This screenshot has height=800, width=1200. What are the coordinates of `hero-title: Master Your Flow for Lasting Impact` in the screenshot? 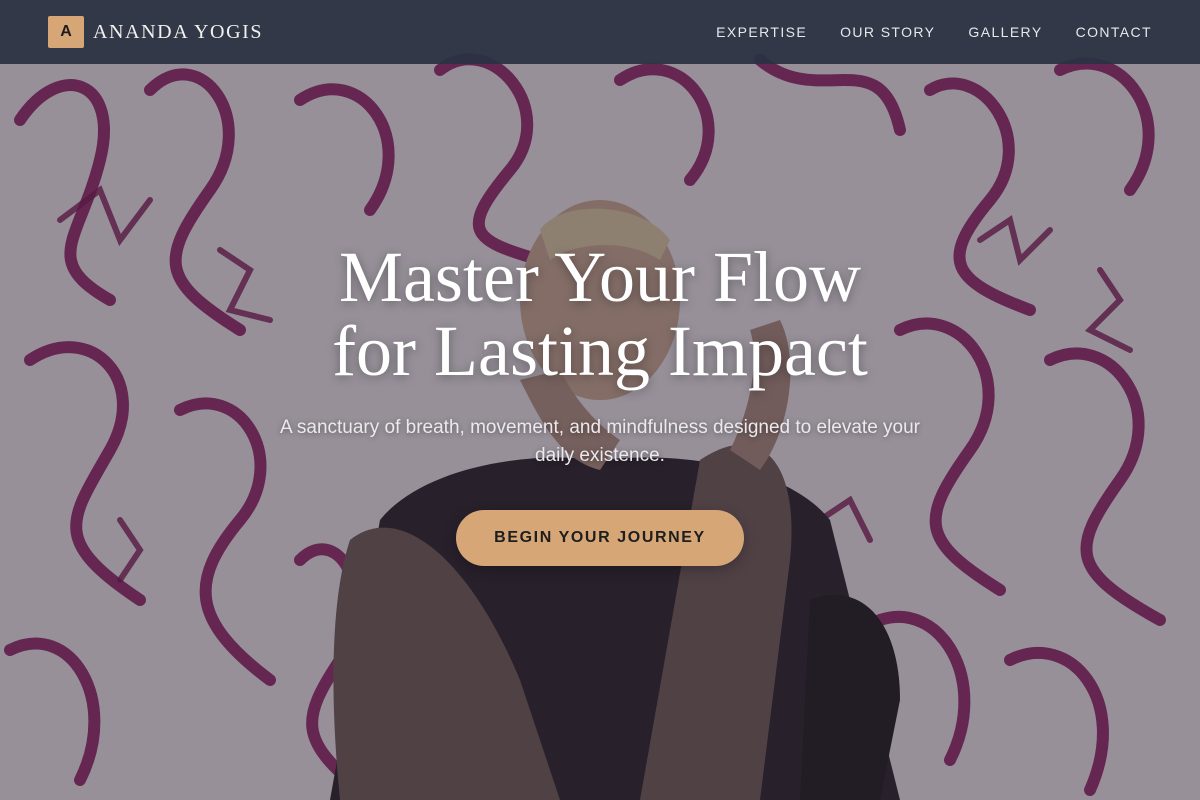 It's located at (600, 314).